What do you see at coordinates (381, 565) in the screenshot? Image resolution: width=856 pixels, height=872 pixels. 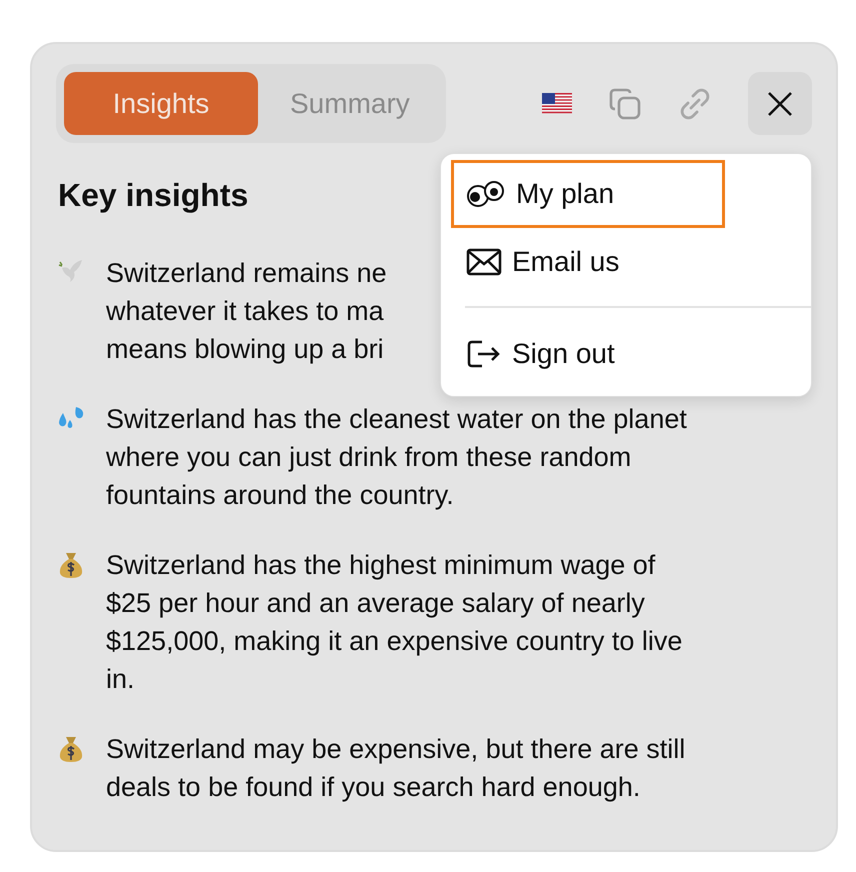 I see `insight-text: Switzerland has the highest minimum wage of` at bounding box center [381, 565].